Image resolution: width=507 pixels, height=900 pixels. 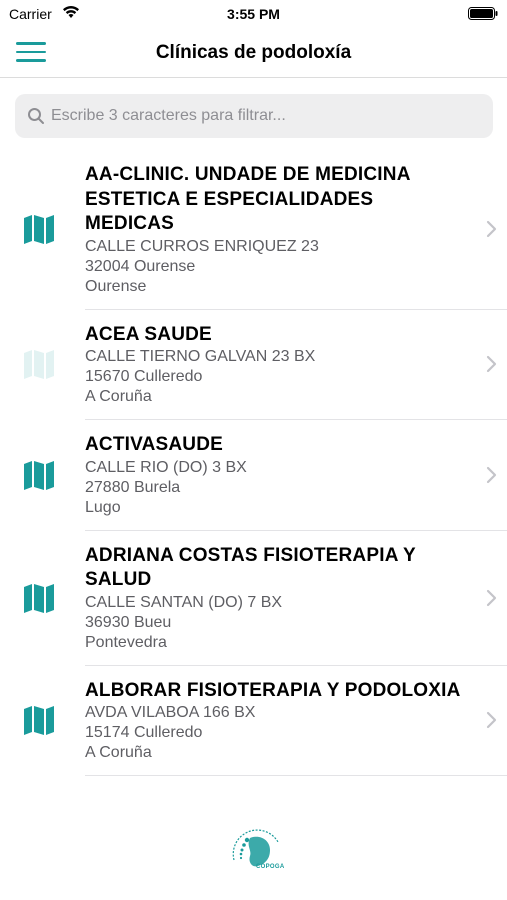 I want to click on search-bar, so click(x=254, y=116).